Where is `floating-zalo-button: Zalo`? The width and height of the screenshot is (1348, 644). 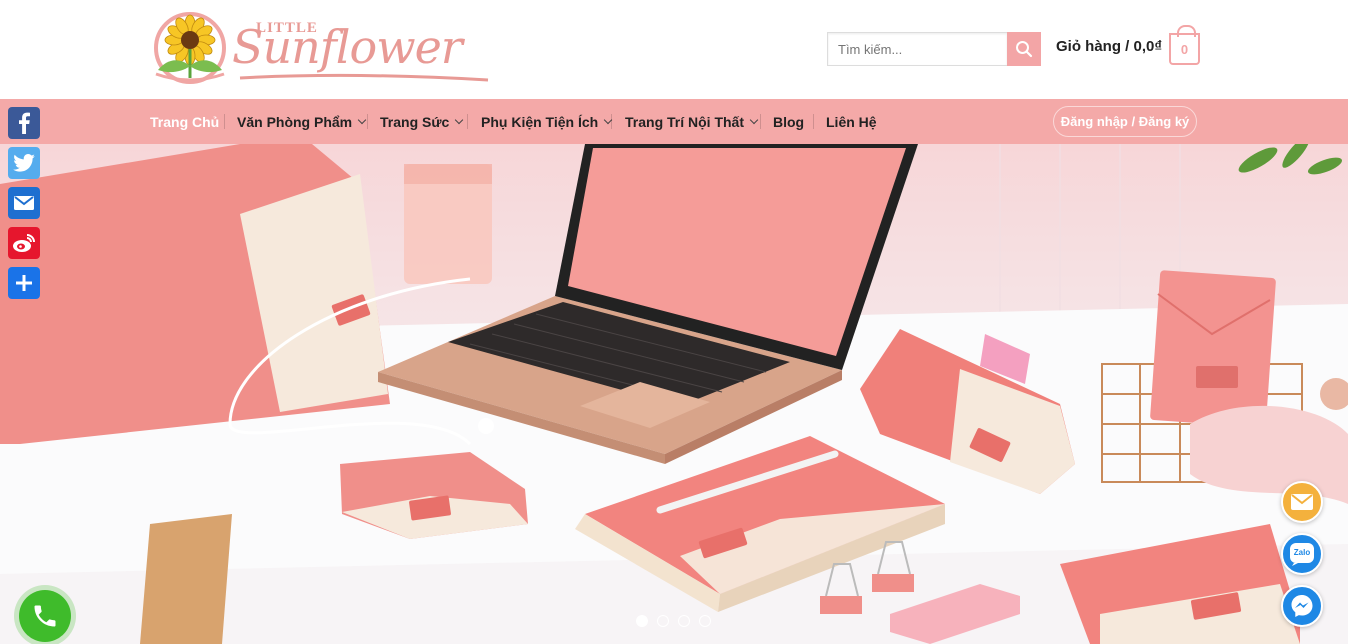 floating-zalo-button: Zalo is located at coordinates (1302, 554).